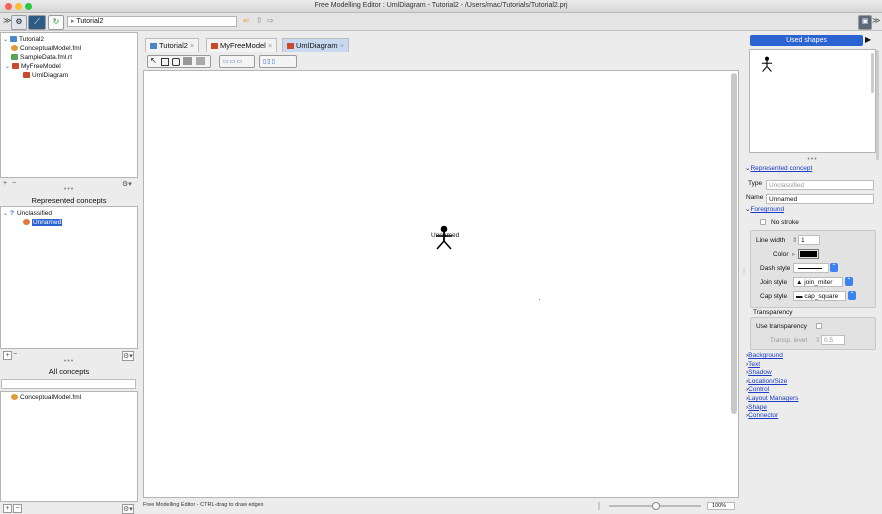  Describe the element at coordinates (767, 381) in the screenshot. I see `section-link: Location/Size` at that location.